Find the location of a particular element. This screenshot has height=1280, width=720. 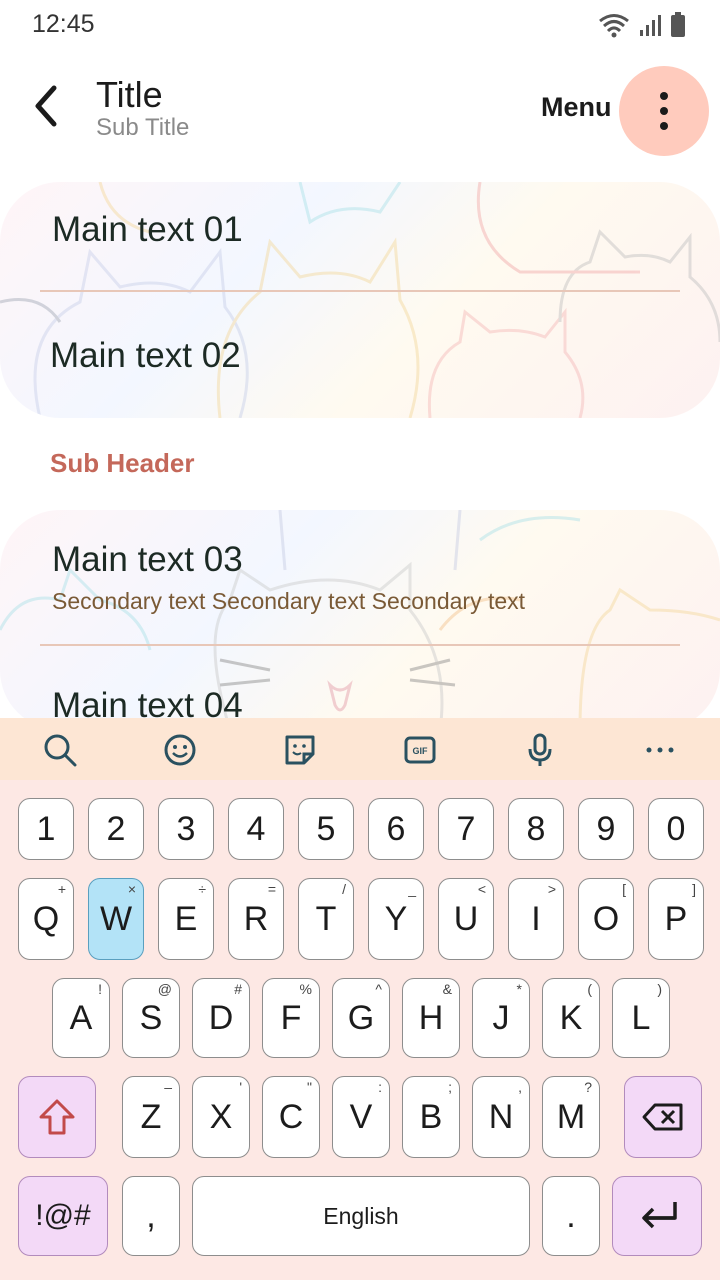

key-h-label: H is located at coordinates (431, 1017).